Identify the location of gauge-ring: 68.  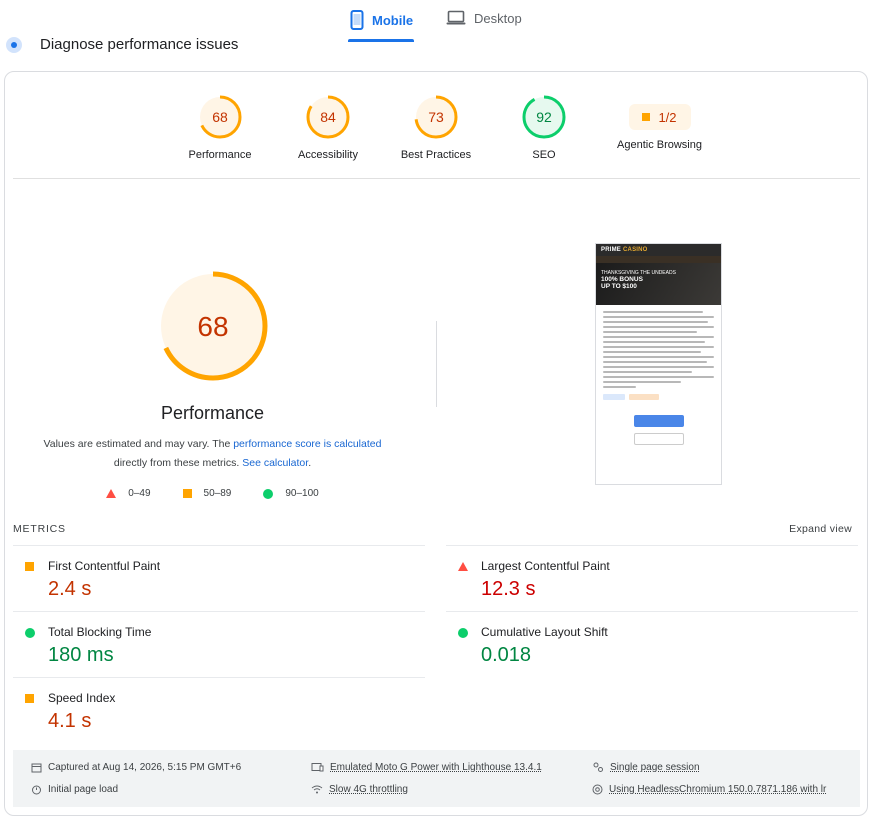
(220, 117).